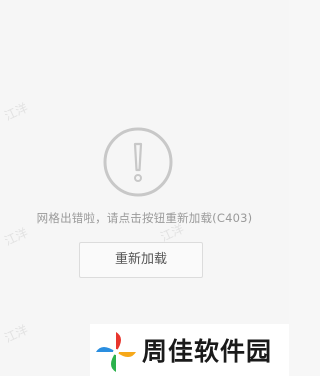 Image resolution: width=320 pixels, height=376 pixels. I want to click on brand-watermark: 周佳软件园, so click(189, 350).